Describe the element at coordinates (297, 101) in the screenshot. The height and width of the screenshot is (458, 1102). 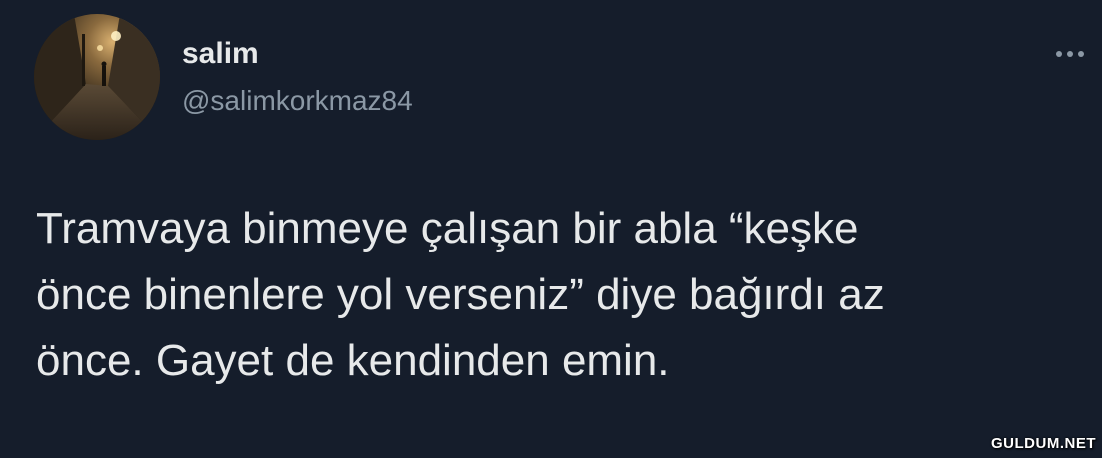
I see `user-handle: @salimkorkmaz84` at that location.